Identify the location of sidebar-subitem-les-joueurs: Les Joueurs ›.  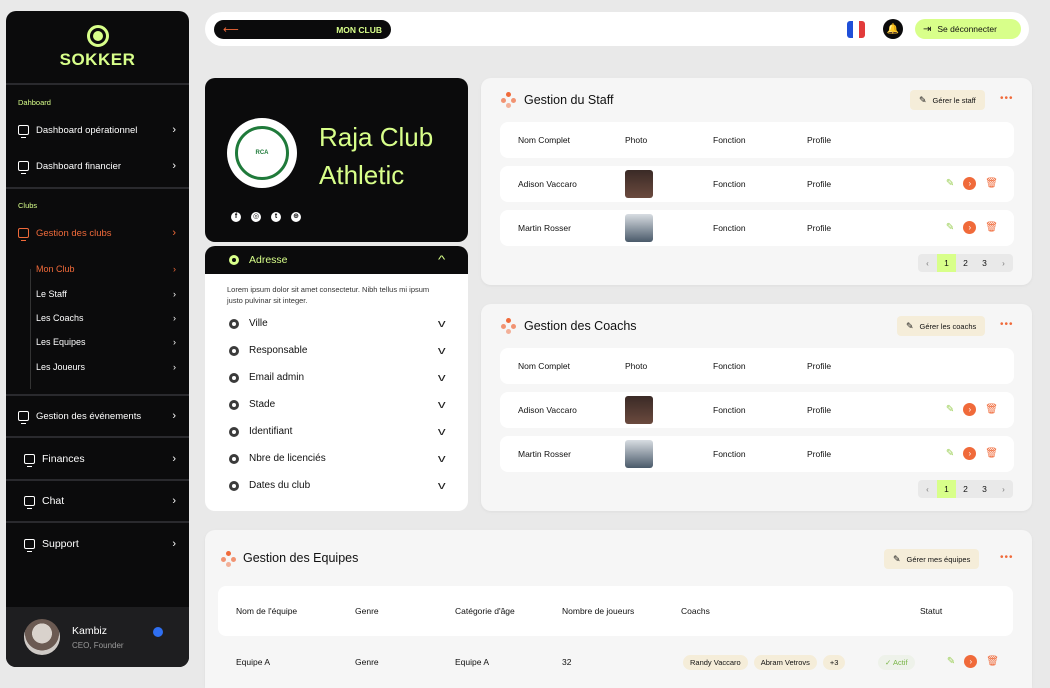
(106, 367).